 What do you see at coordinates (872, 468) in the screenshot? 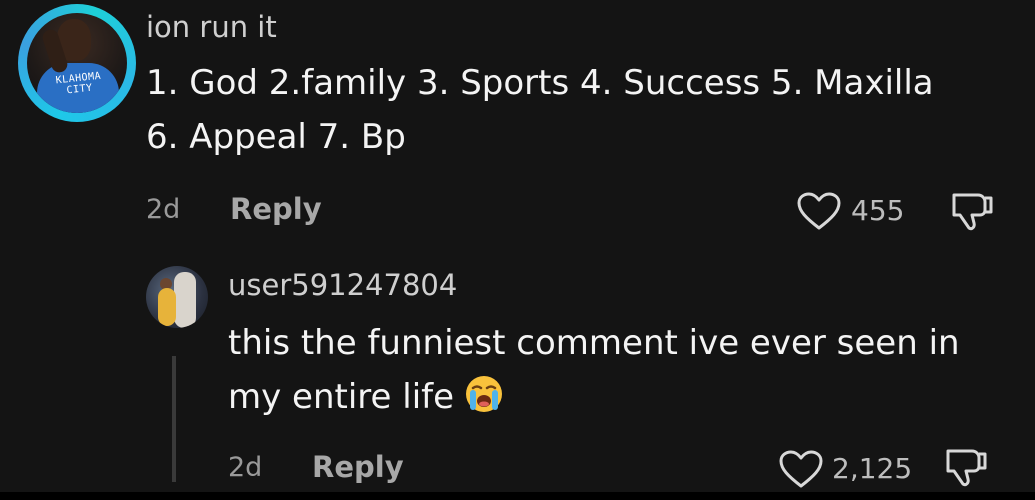
I see `reply-like-count: 2,125` at bounding box center [872, 468].